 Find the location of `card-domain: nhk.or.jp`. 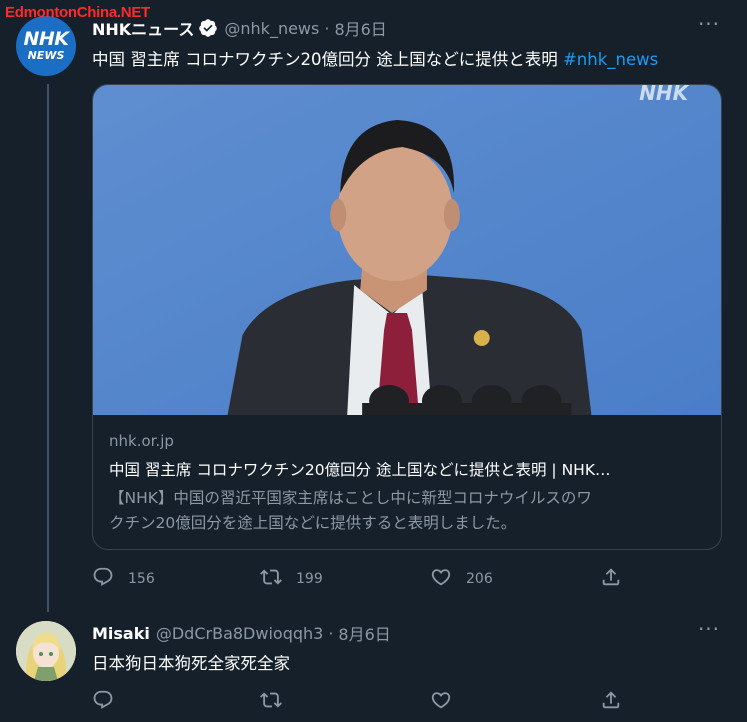

card-domain: nhk.or.jp is located at coordinates (141, 441).